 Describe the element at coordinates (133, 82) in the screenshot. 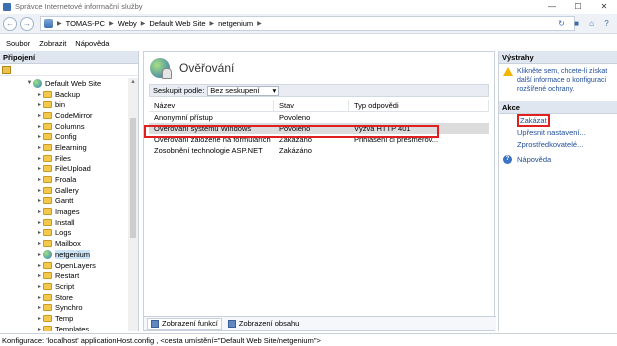

I see `scroll-up-icon: ▲` at that location.